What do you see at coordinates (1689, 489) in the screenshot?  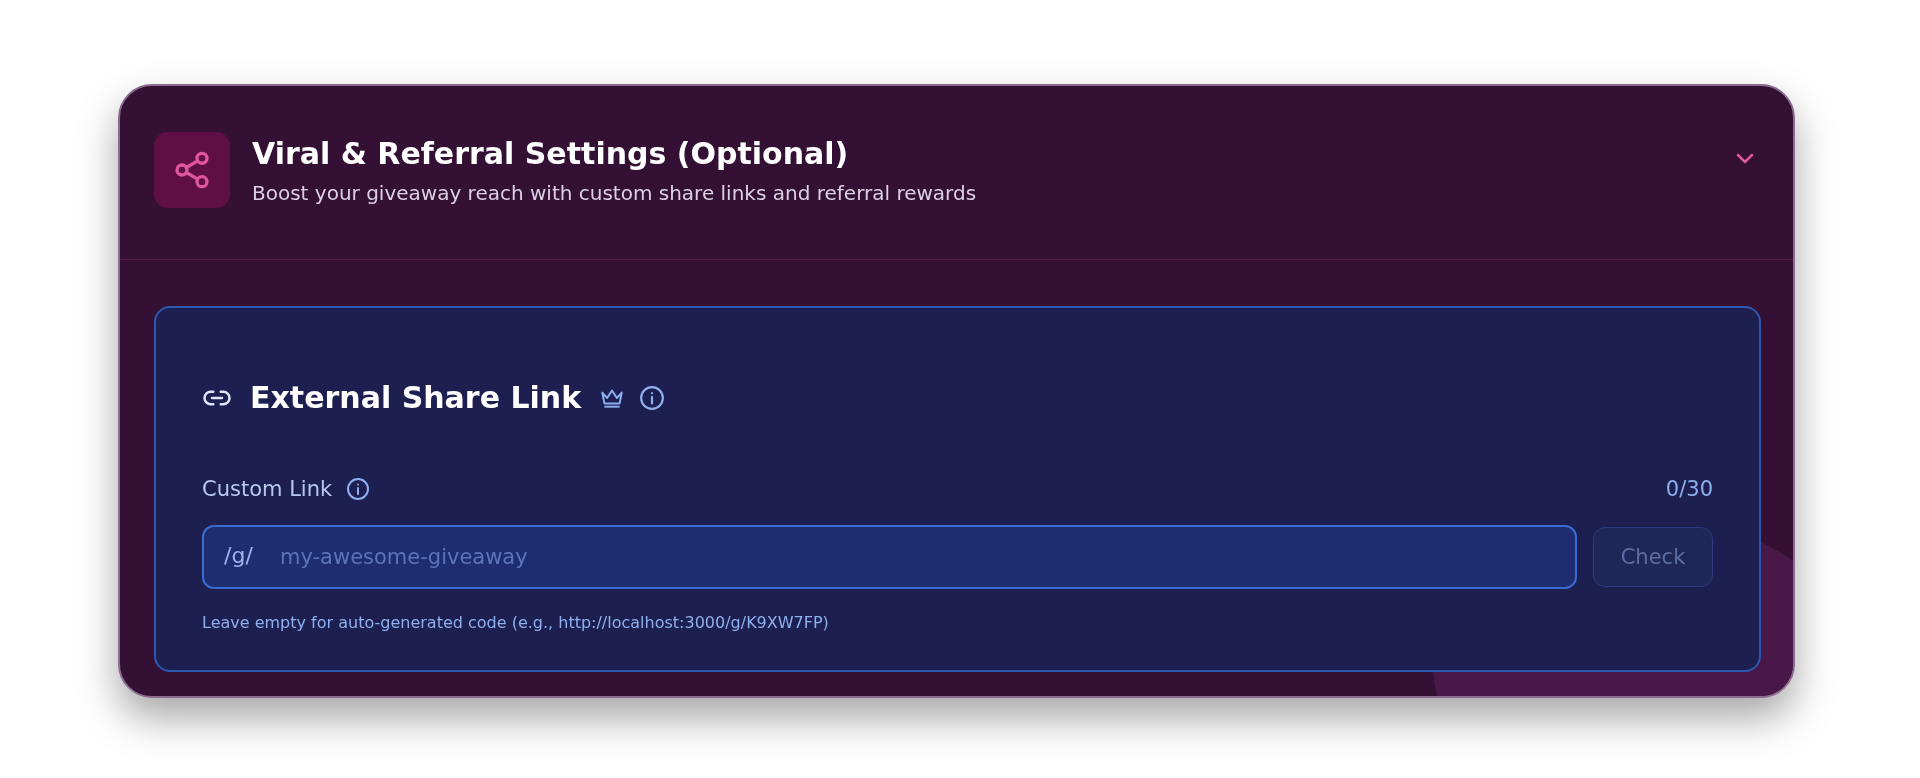 I see `character-counter: 0/30` at bounding box center [1689, 489].